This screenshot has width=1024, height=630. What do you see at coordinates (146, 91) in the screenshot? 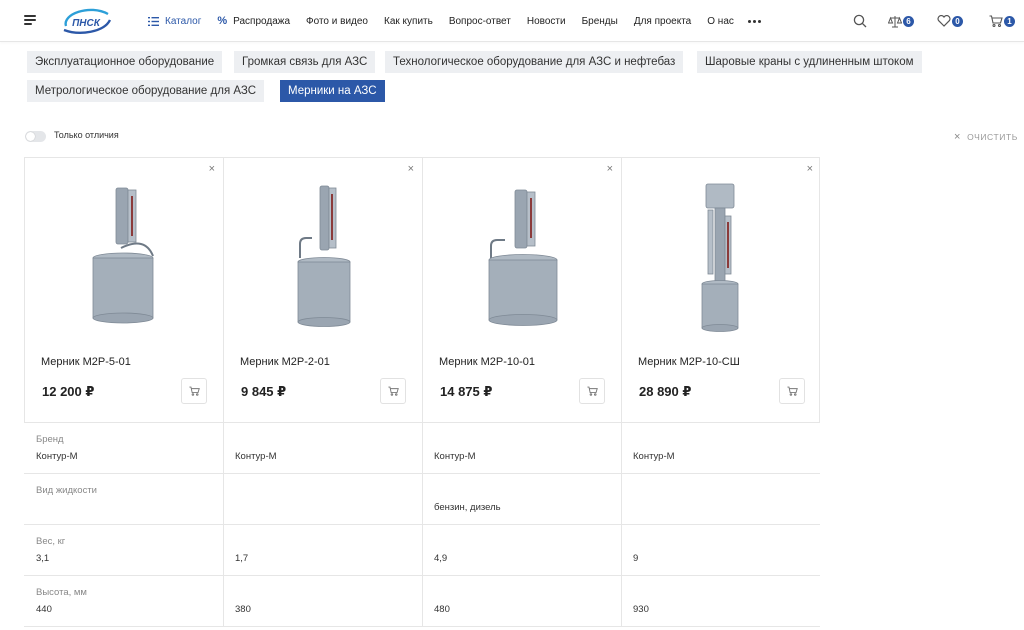
I see `category-chip: Метрологическое оборудование для АЗС` at bounding box center [146, 91].